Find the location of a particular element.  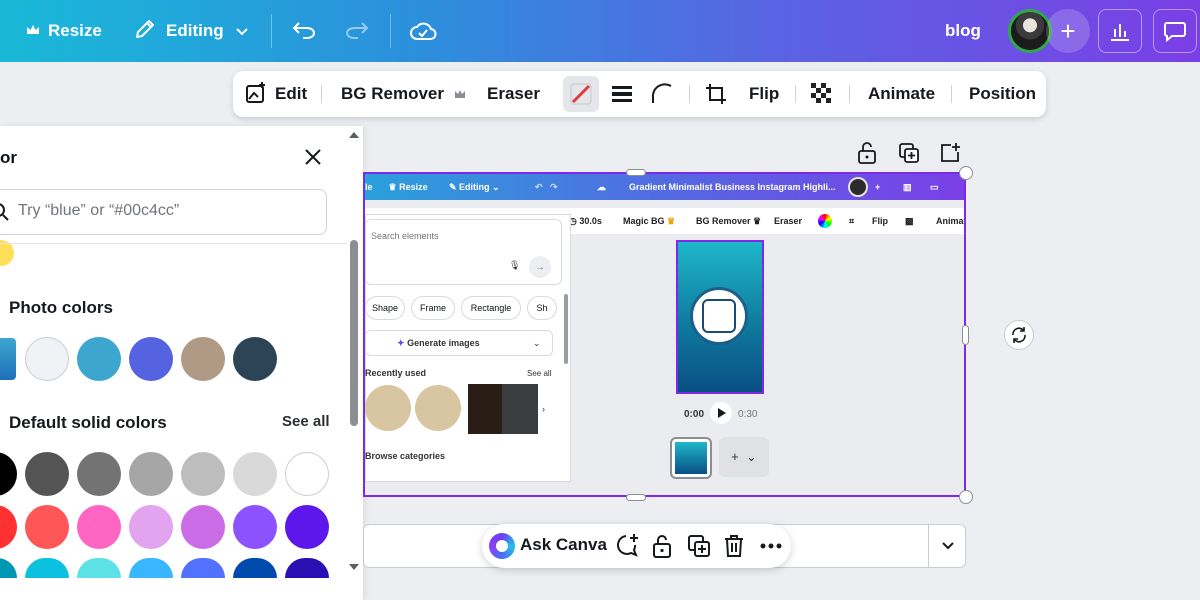

resize-handle-bottom-right is located at coordinates (966, 497).